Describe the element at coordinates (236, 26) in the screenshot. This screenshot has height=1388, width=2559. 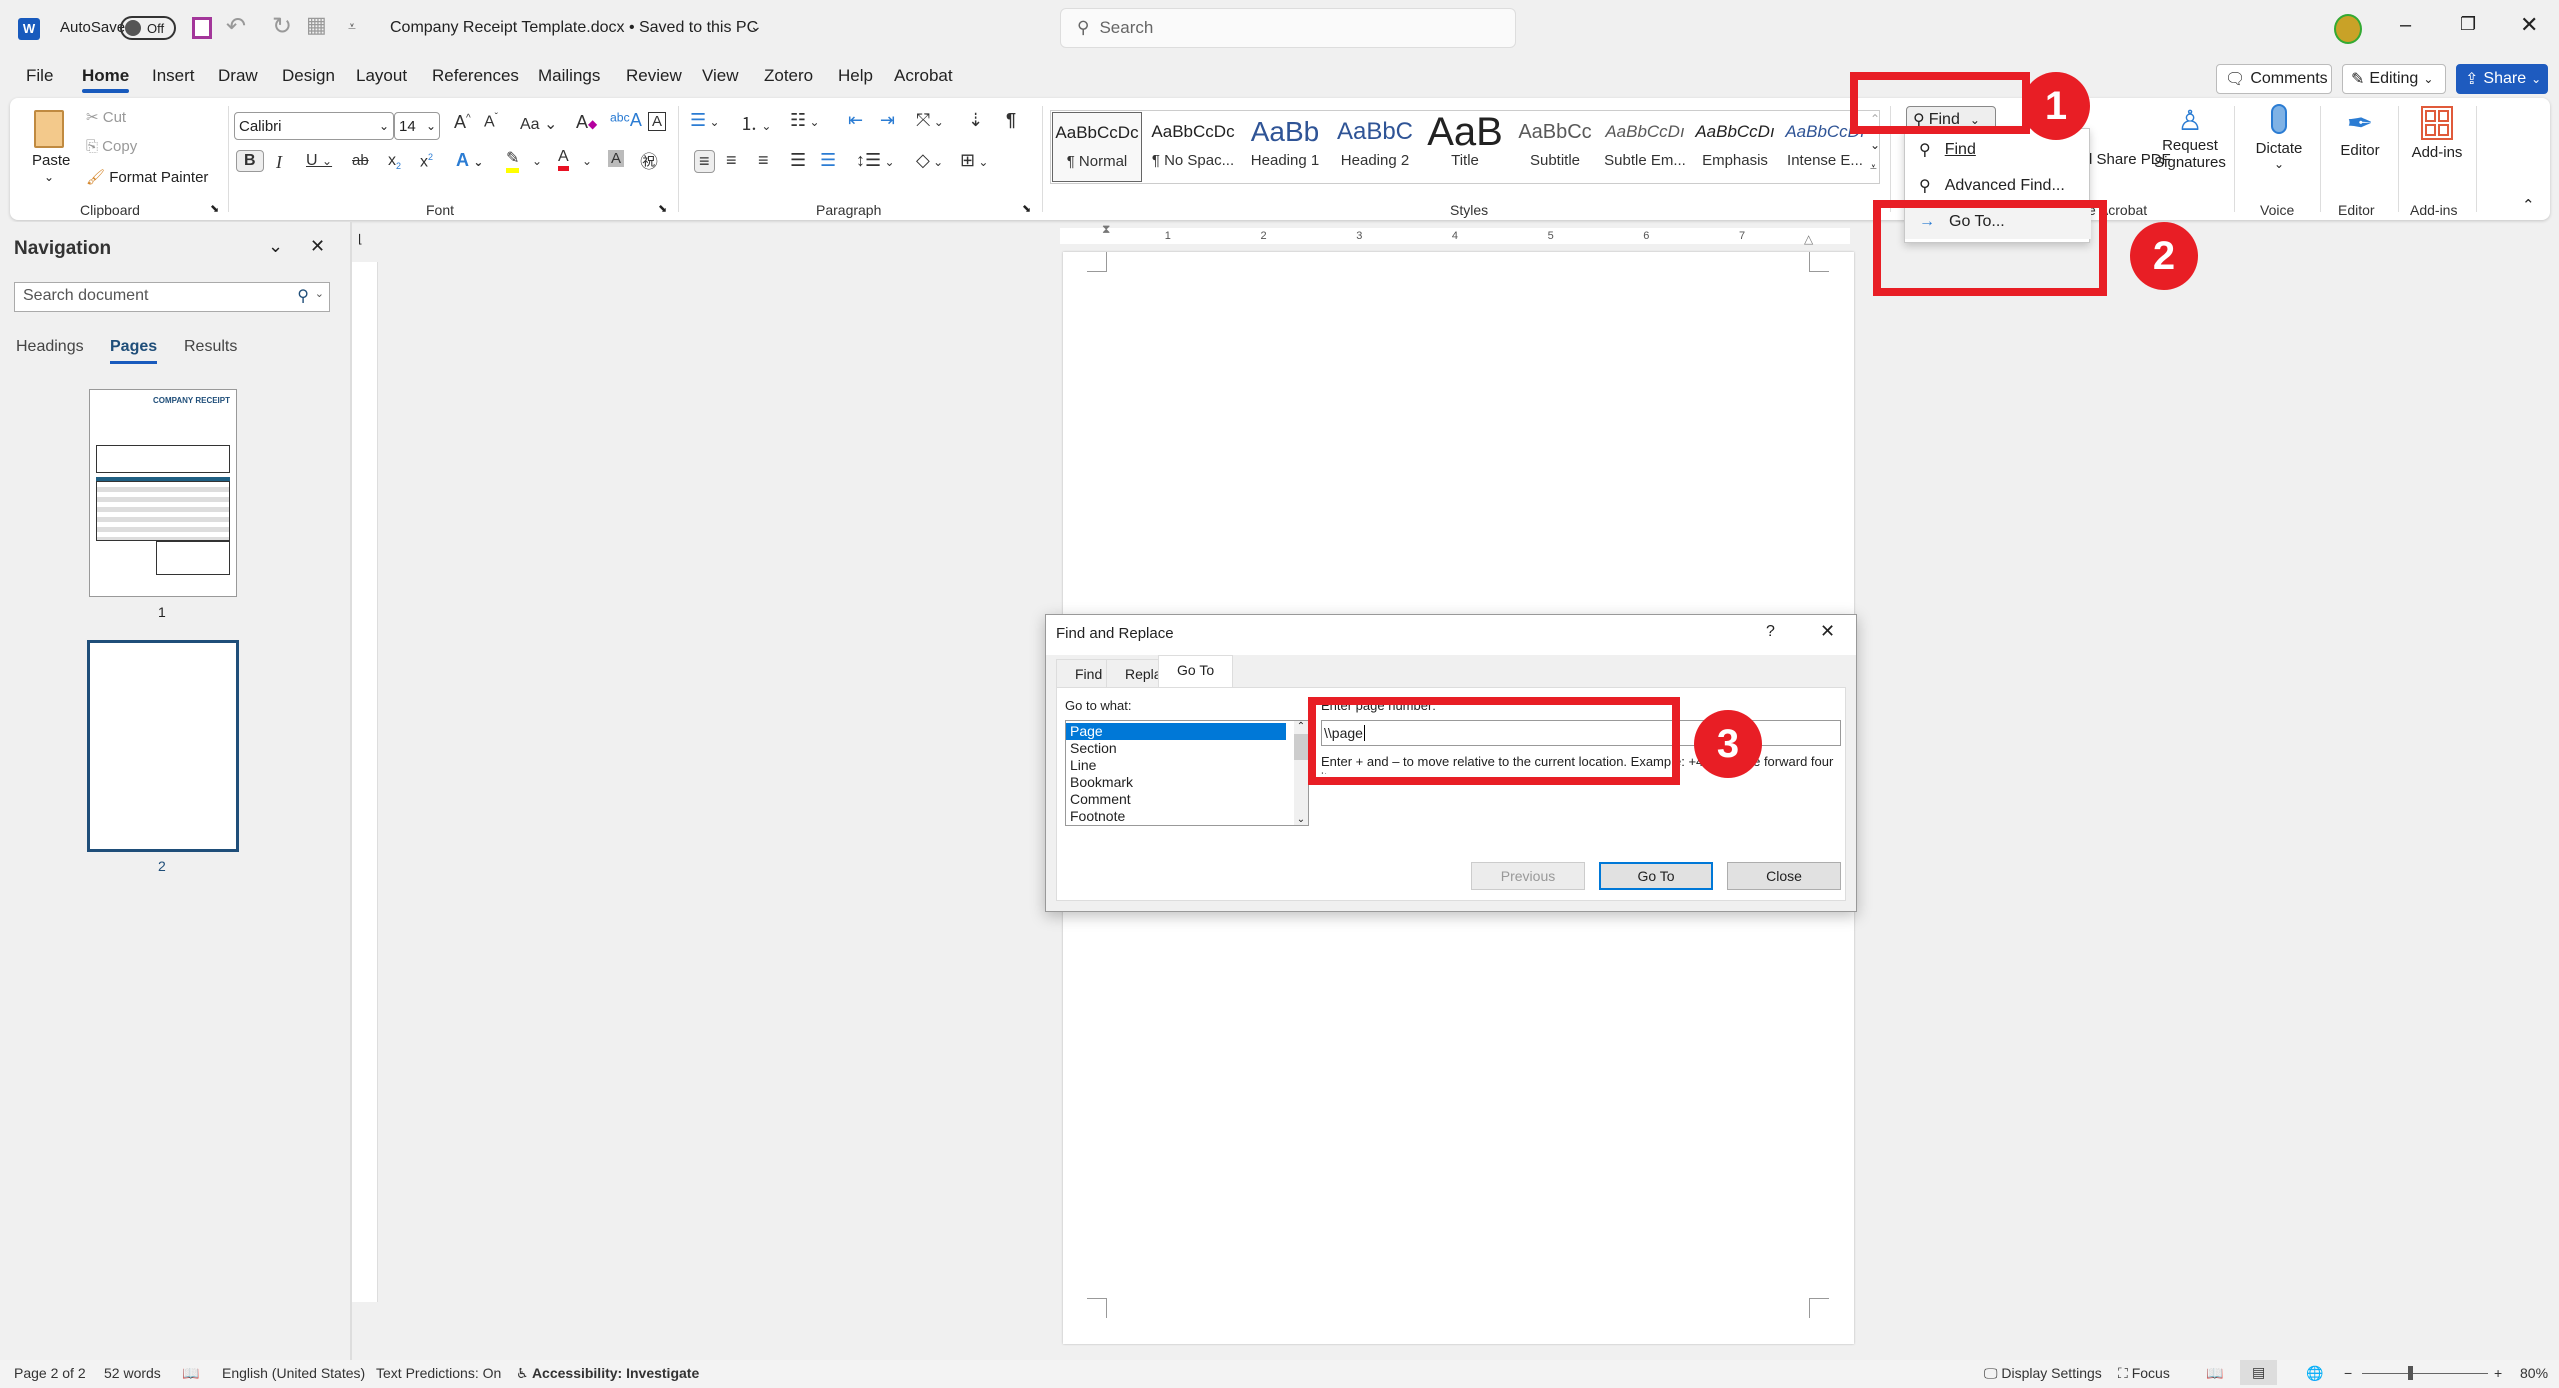
I see `undo-icon: ↶` at that location.